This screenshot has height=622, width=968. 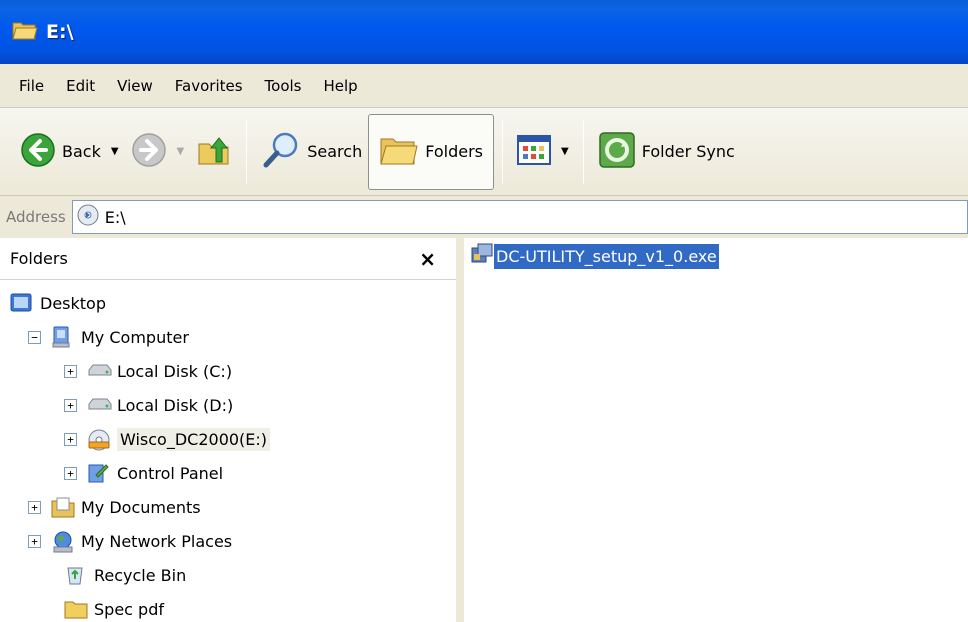 What do you see at coordinates (115, 151) in the screenshot?
I see `back-dropdown-icon: ▼` at bounding box center [115, 151].